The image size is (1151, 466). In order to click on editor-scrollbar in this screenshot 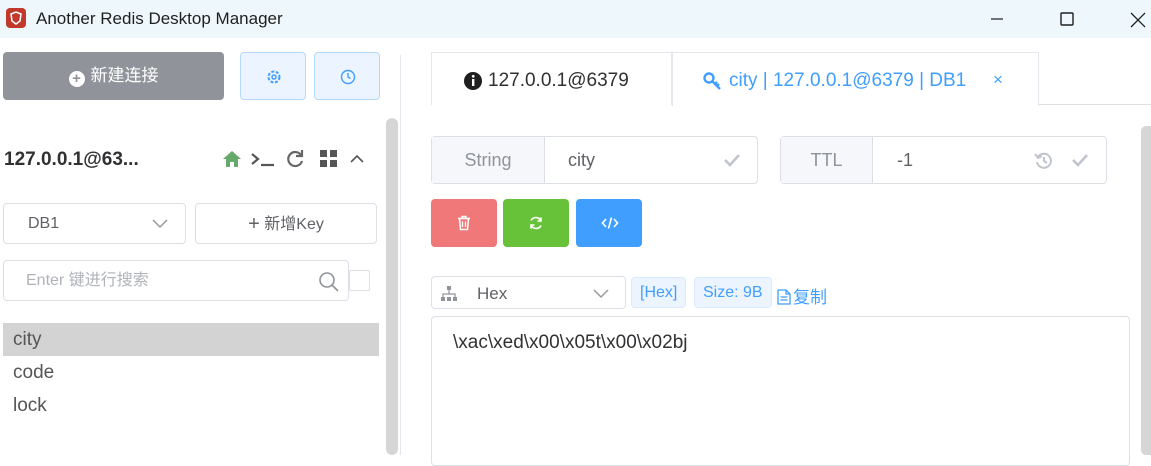, I will do `click(1146, 290)`.